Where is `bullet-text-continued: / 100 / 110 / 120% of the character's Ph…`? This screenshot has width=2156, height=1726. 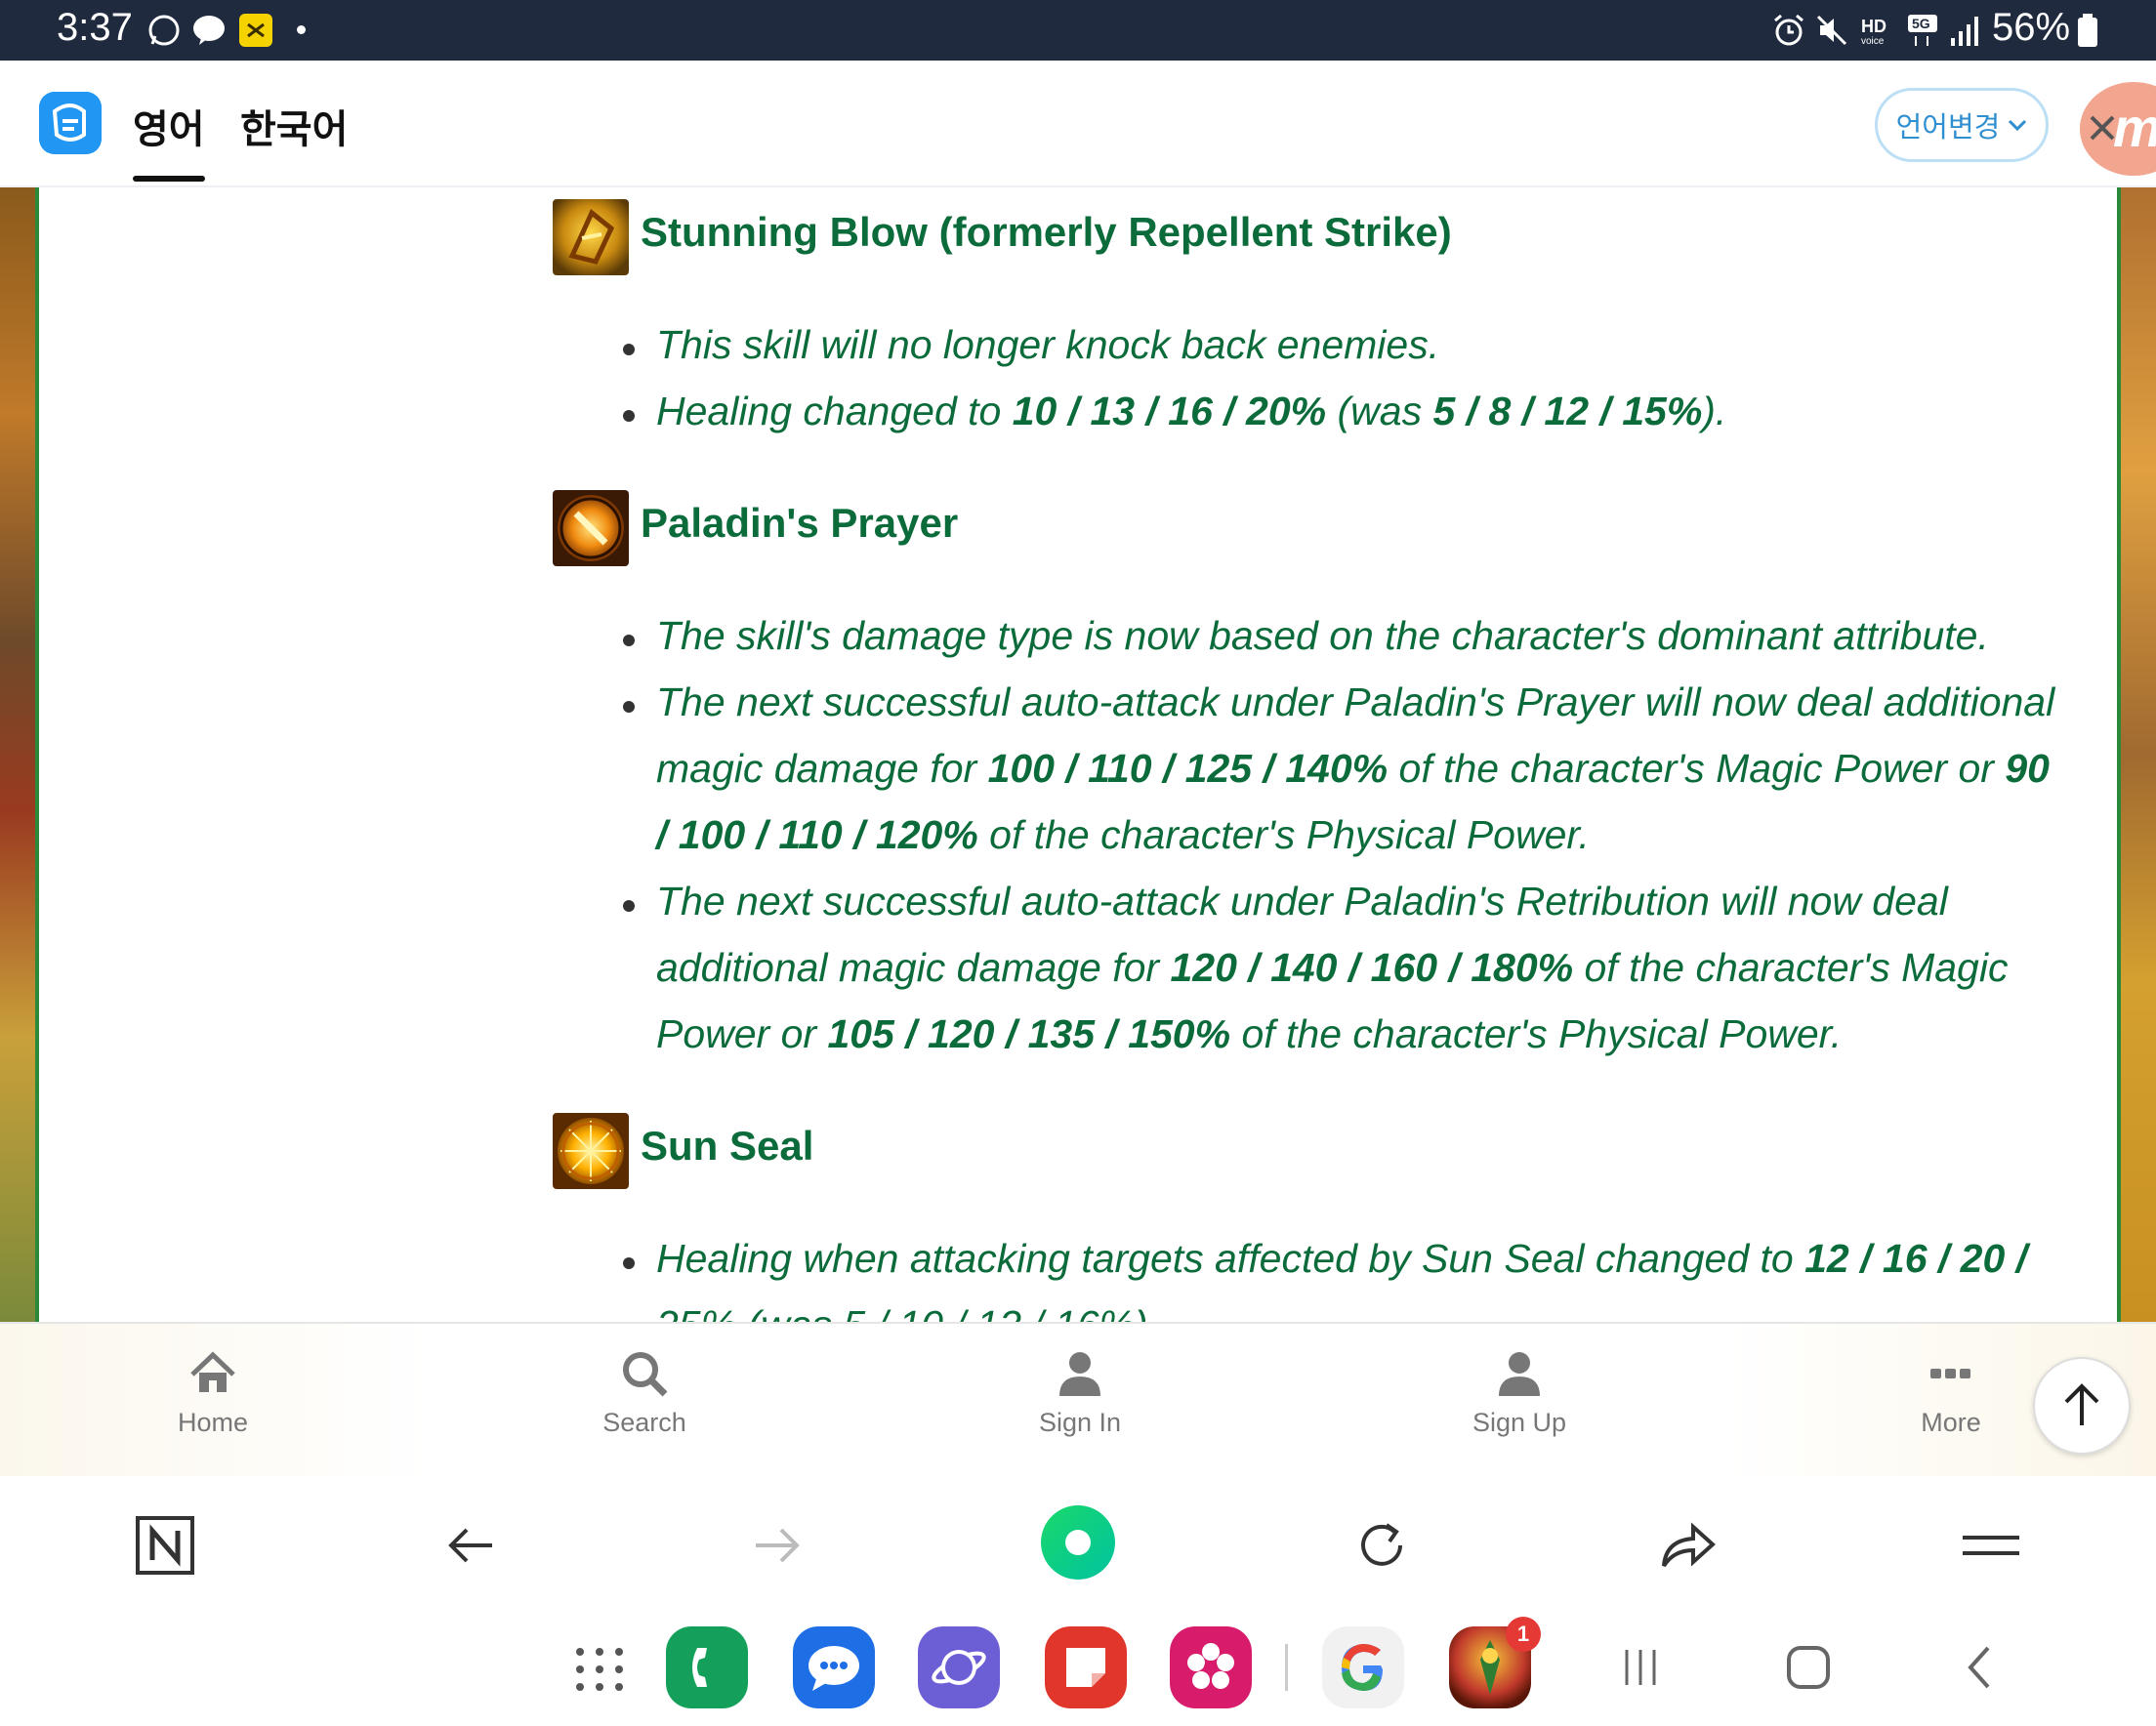
bullet-text-continued: / 100 / 110 / 120% of the character's Ph… is located at coordinates (1123, 834).